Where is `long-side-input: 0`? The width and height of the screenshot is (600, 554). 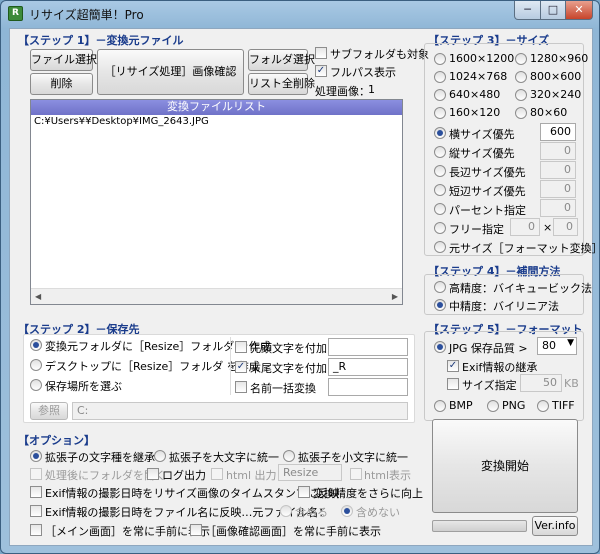 long-side-input: 0 is located at coordinates (558, 170).